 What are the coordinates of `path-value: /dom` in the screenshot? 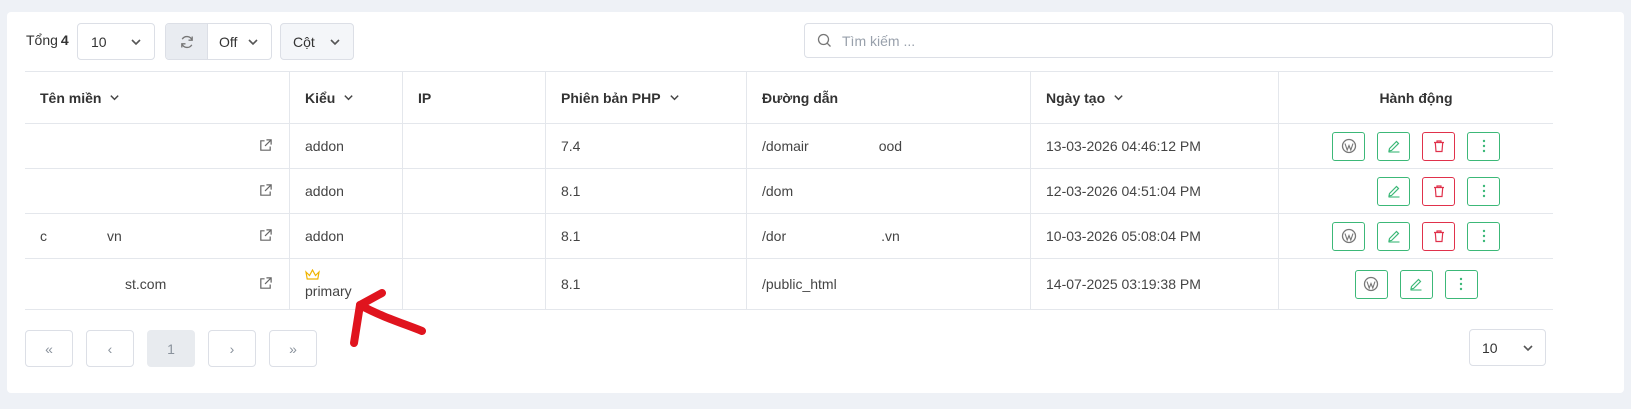 It's located at (778, 191).